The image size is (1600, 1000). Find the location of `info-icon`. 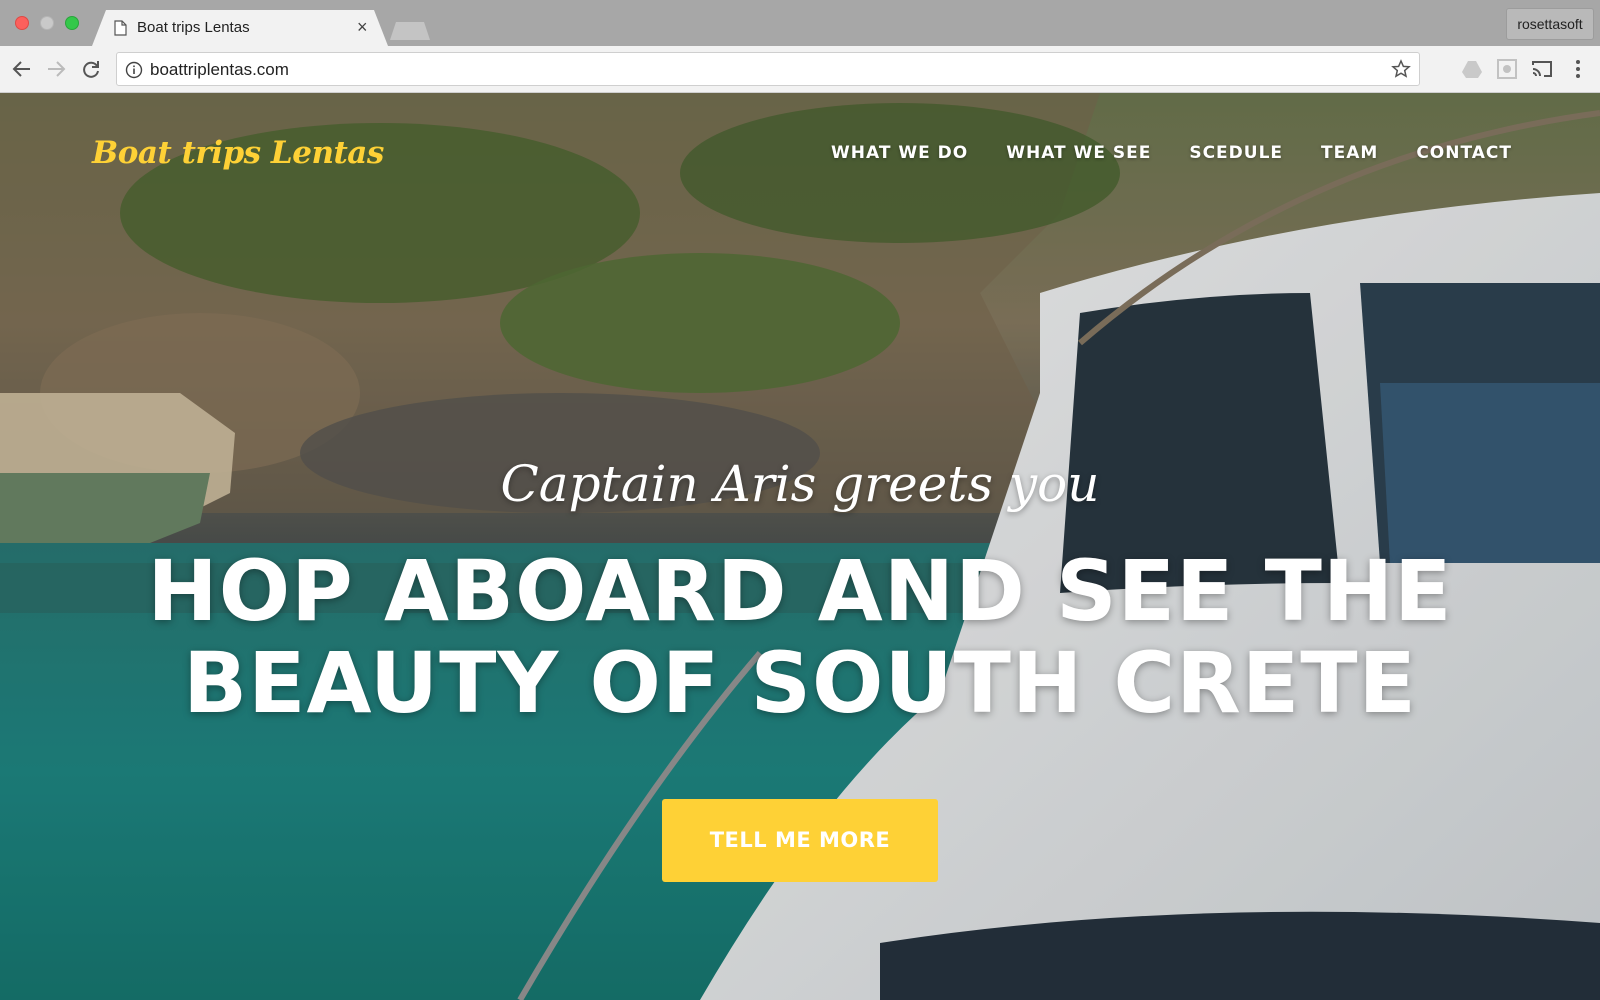

info-icon is located at coordinates (134, 70).